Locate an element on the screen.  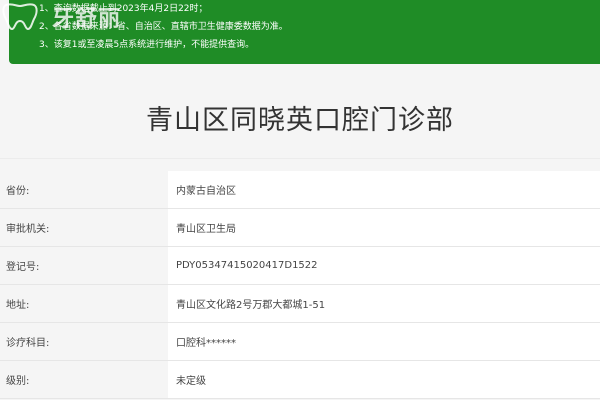
info-label: 诊疗科目: is located at coordinates (84, 341).